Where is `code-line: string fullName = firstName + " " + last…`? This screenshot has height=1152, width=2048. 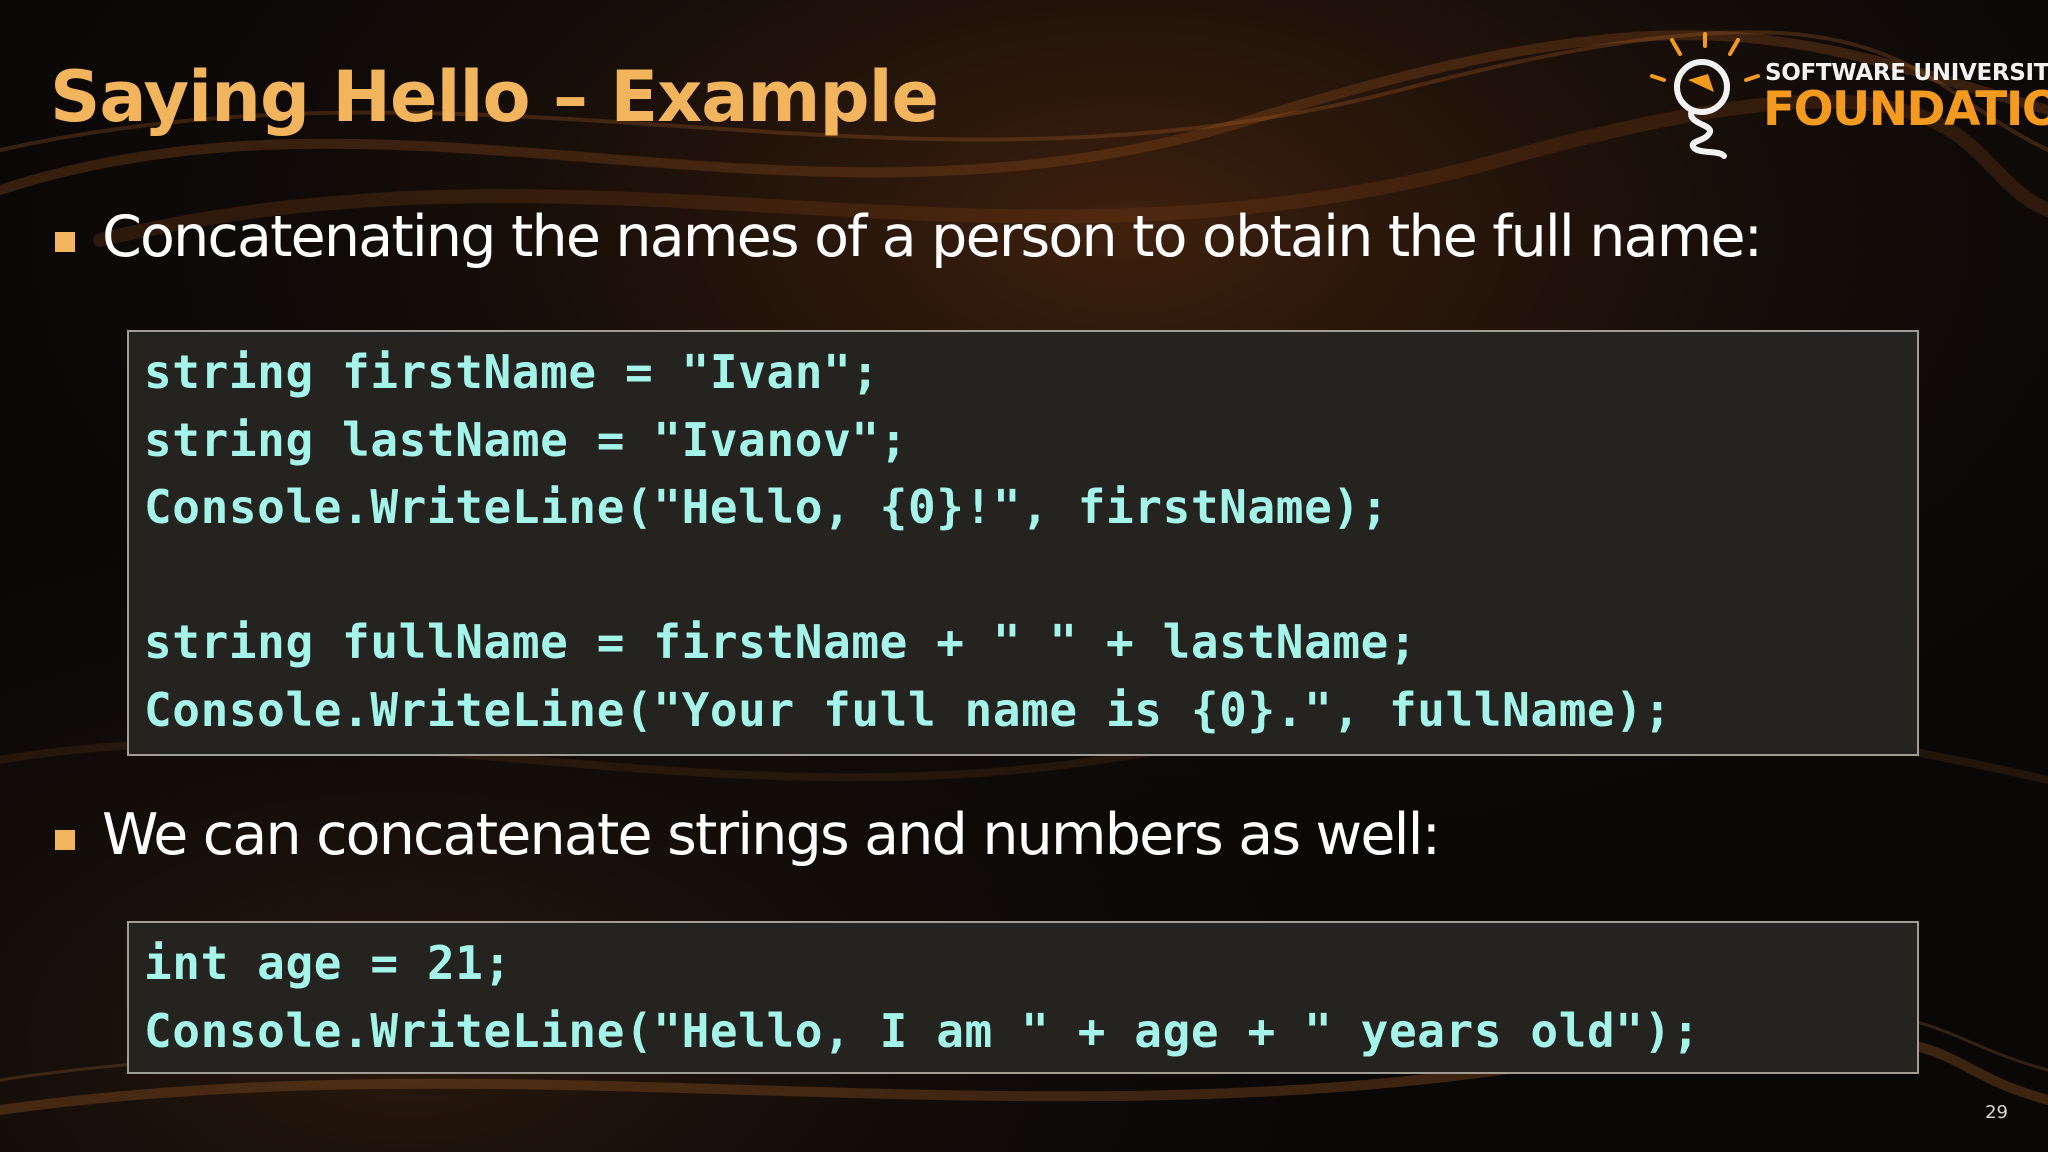
code-line: string fullName = firstName + " " + last… is located at coordinates (781, 642).